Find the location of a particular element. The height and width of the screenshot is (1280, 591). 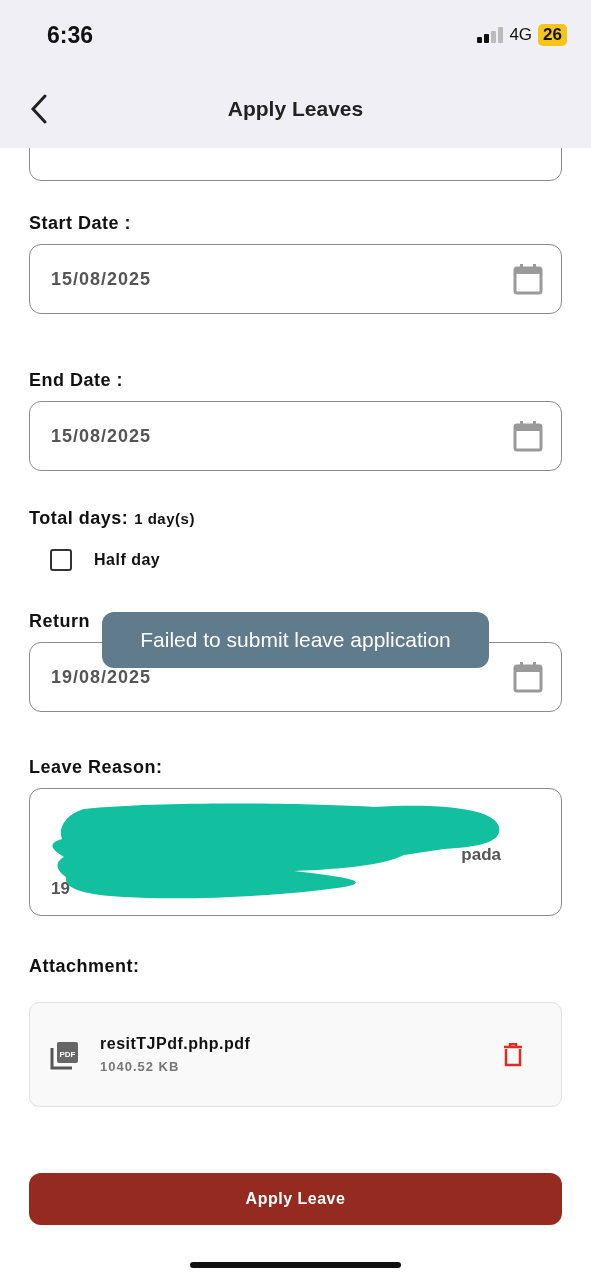

network-label: 4G is located at coordinates (521, 35).